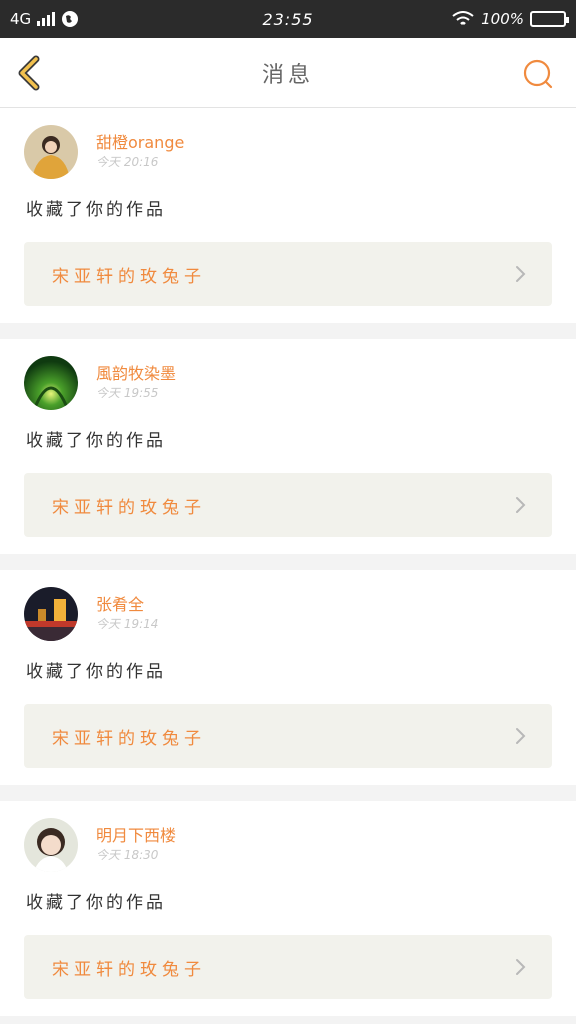  I want to click on user-meta: 甜橙orange 今天 20:16, so click(140, 152).